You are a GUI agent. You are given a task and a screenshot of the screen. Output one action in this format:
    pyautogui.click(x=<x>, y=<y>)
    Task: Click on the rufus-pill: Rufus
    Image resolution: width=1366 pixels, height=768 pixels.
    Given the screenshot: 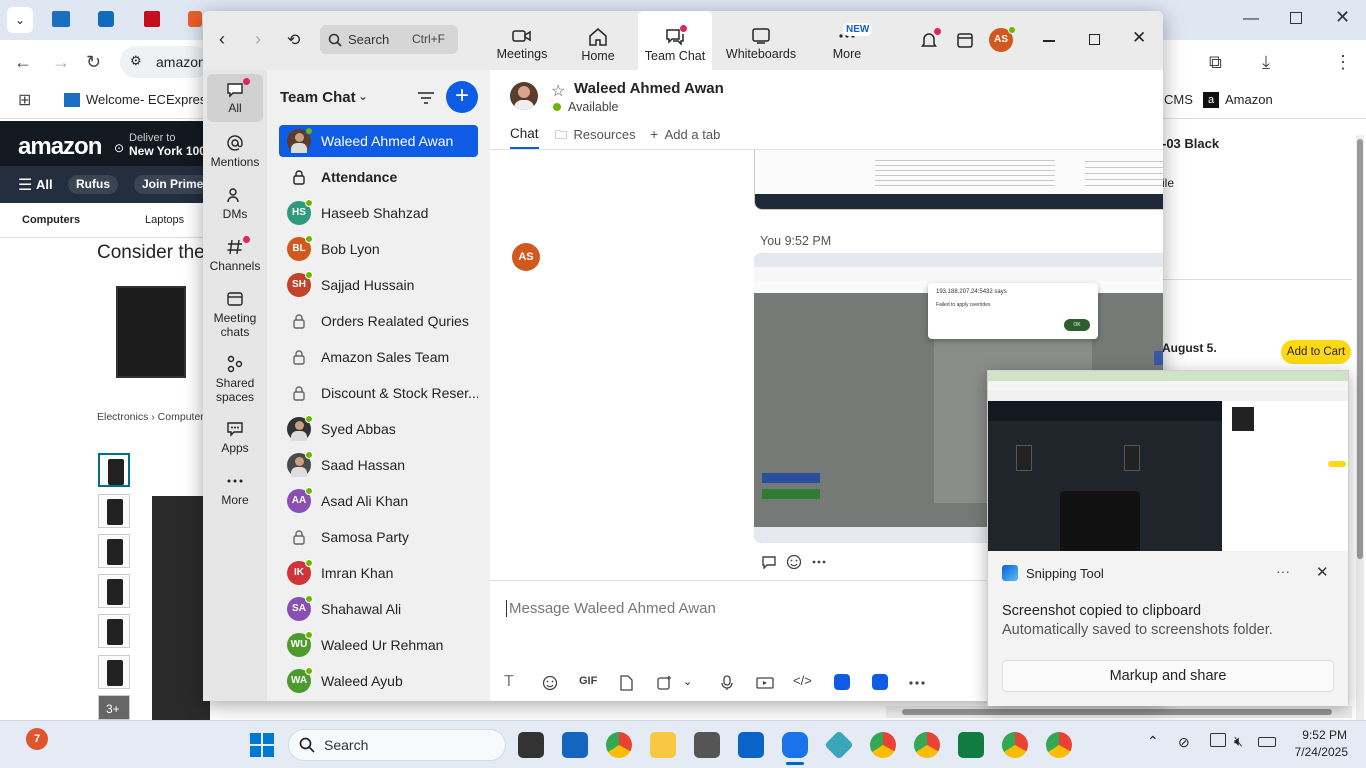 What is the action you would take?
    pyautogui.click(x=93, y=184)
    